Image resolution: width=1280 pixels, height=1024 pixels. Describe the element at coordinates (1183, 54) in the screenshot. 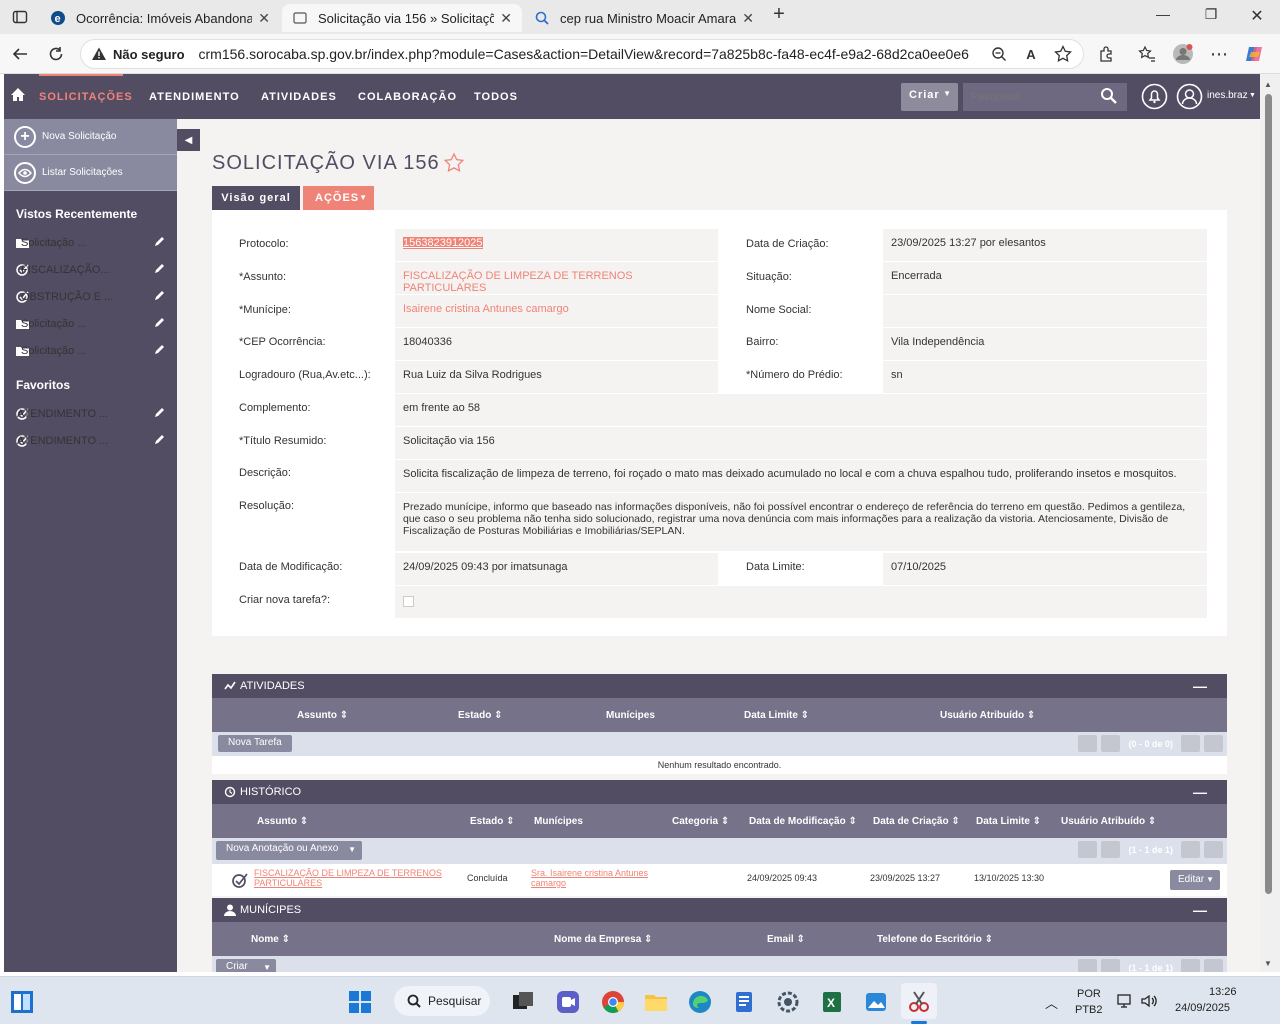

I see `profile-avatar` at that location.